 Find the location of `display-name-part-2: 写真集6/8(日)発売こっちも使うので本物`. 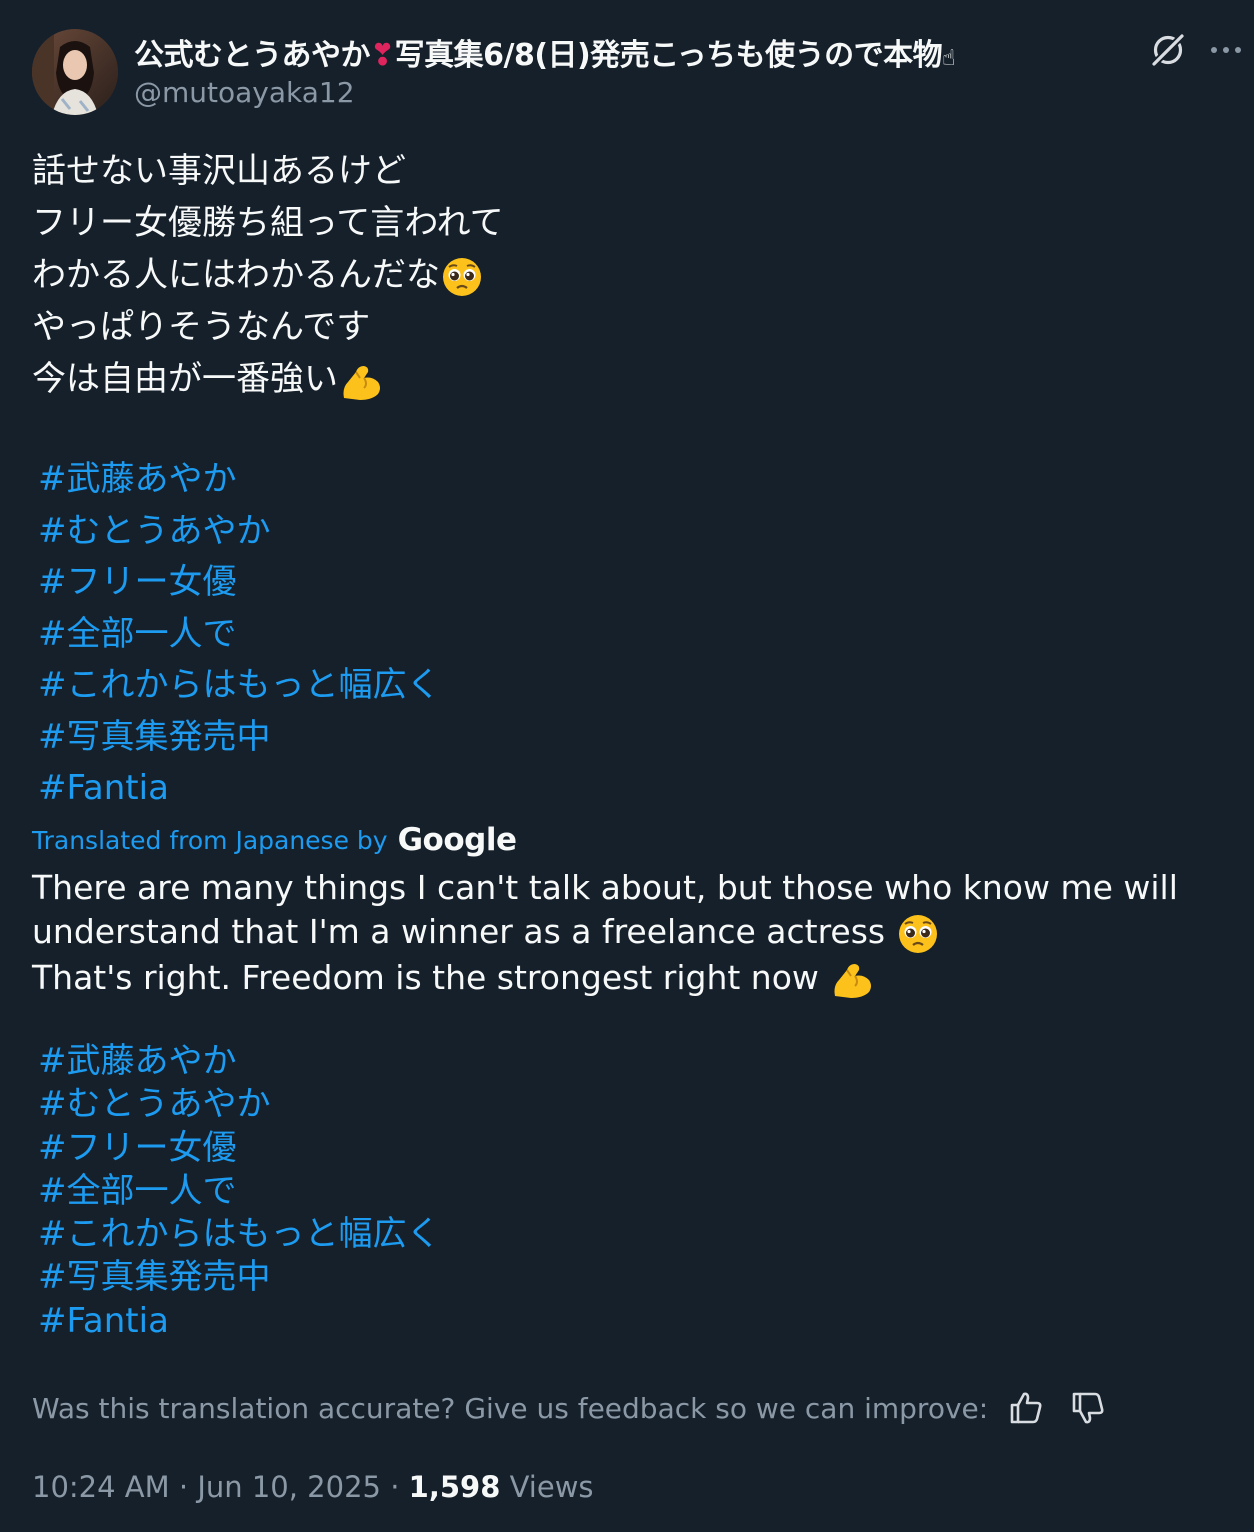

display-name-part-2: 写真集6/8(日)発売こっちも使うので本物 is located at coordinates (668, 55).